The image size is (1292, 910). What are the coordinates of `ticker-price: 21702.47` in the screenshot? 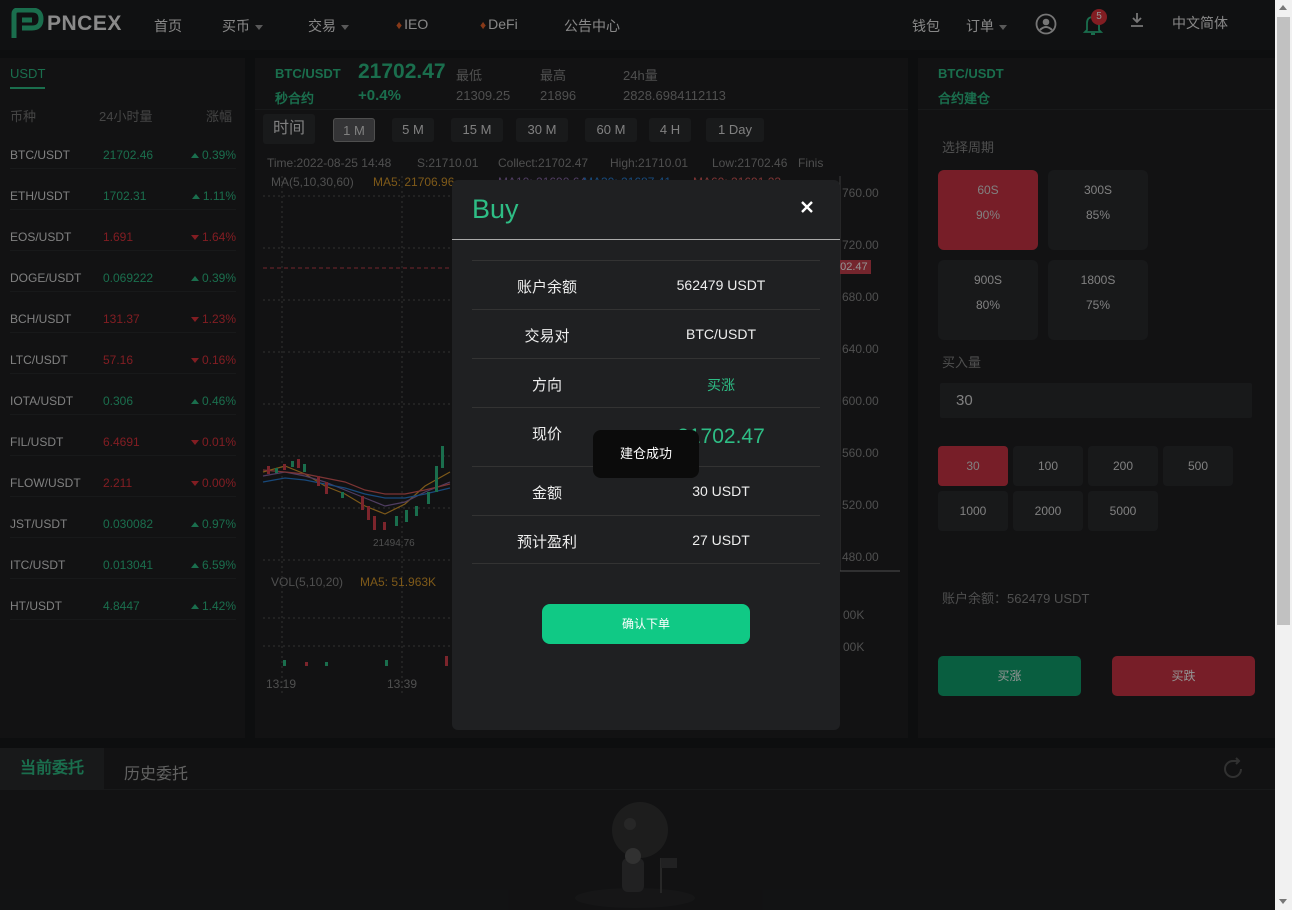 It's located at (402, 71).